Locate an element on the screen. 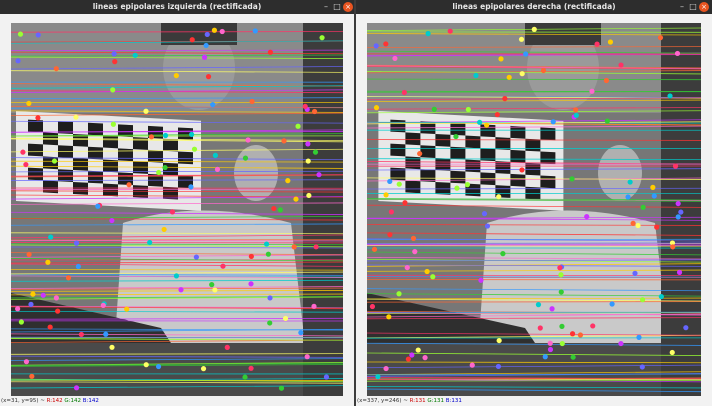 This screenshot has height=406, width=712. pixel-b: B:142 is located at coordinates (90, 401).